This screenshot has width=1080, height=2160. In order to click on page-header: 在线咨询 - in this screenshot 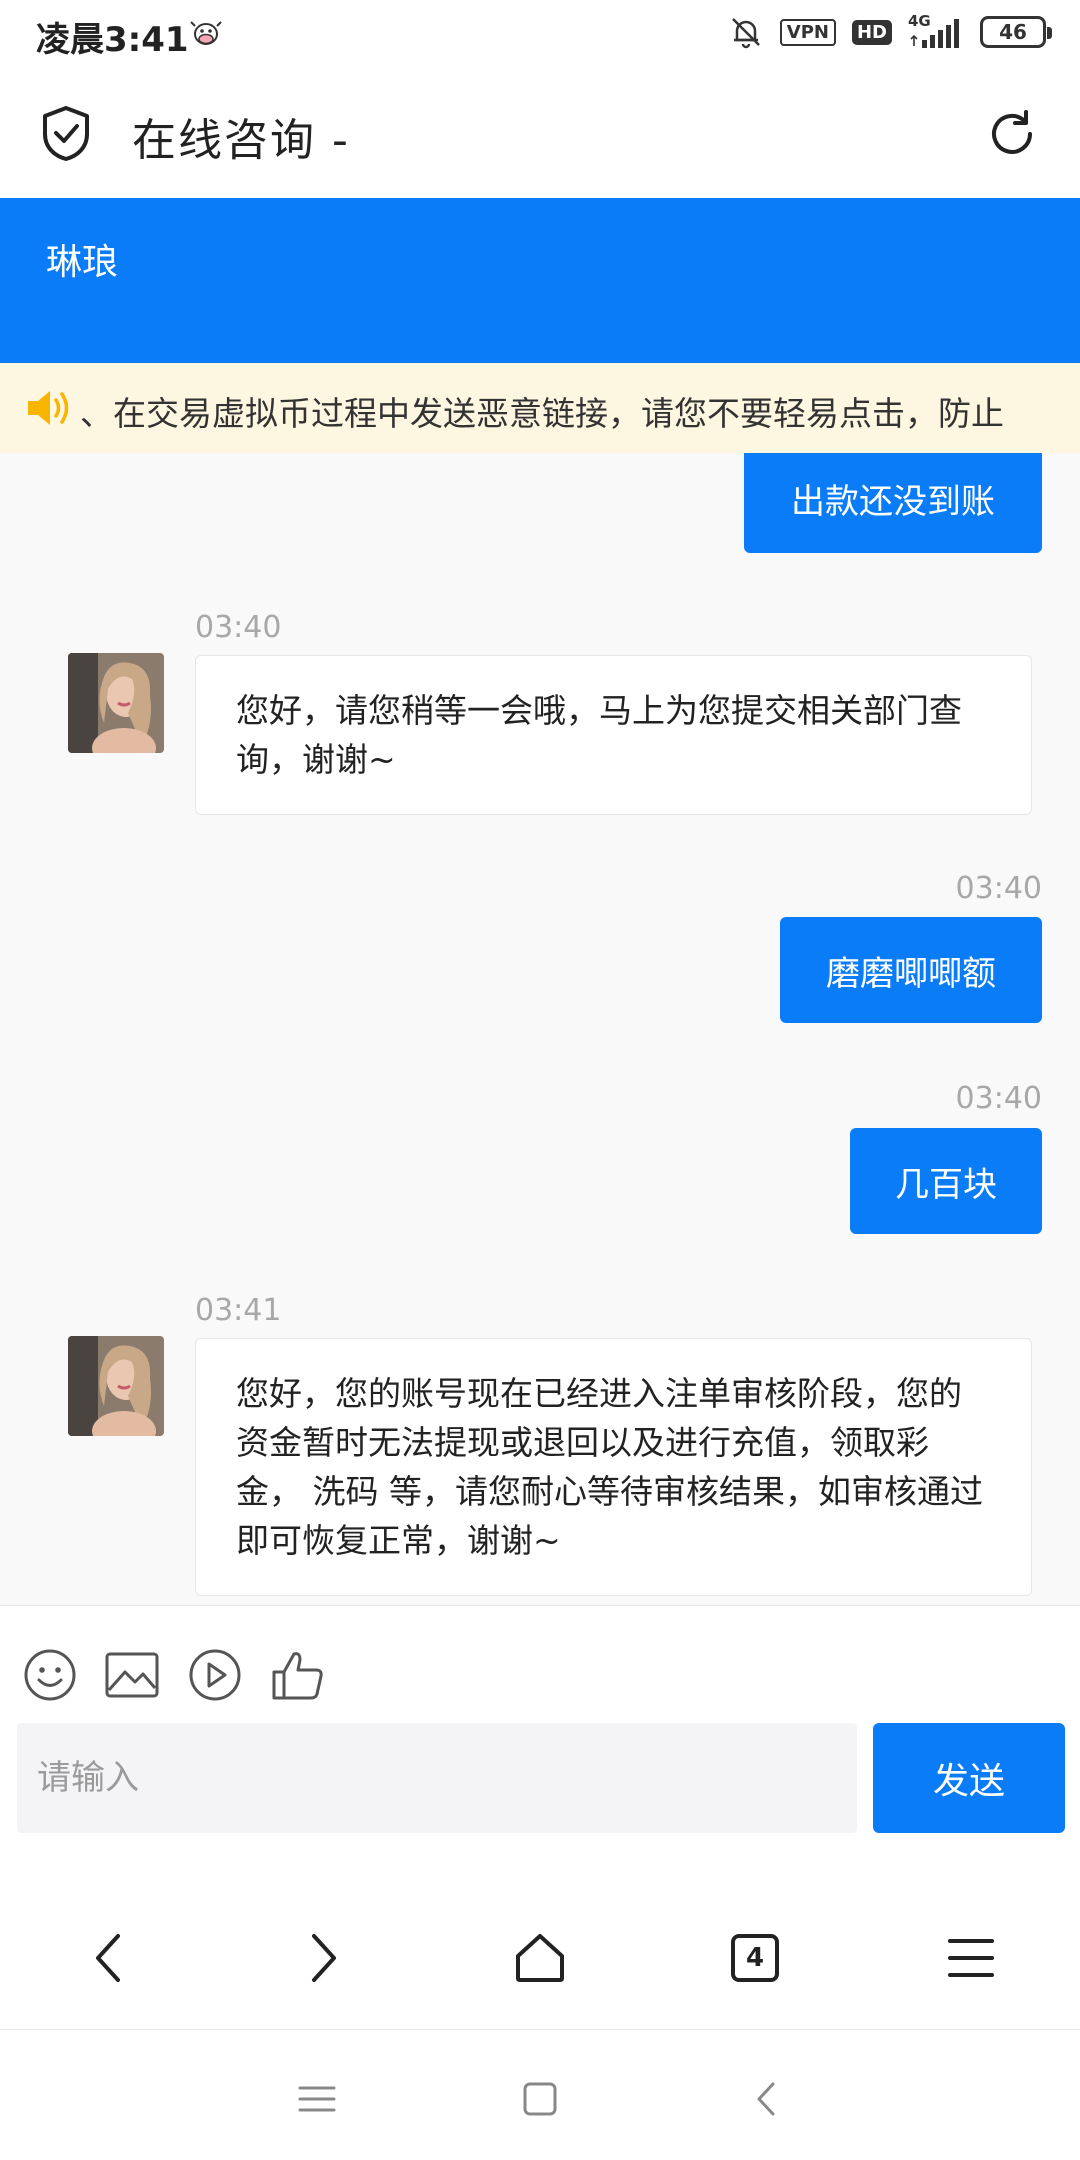, I will do `click(540, 134)`.